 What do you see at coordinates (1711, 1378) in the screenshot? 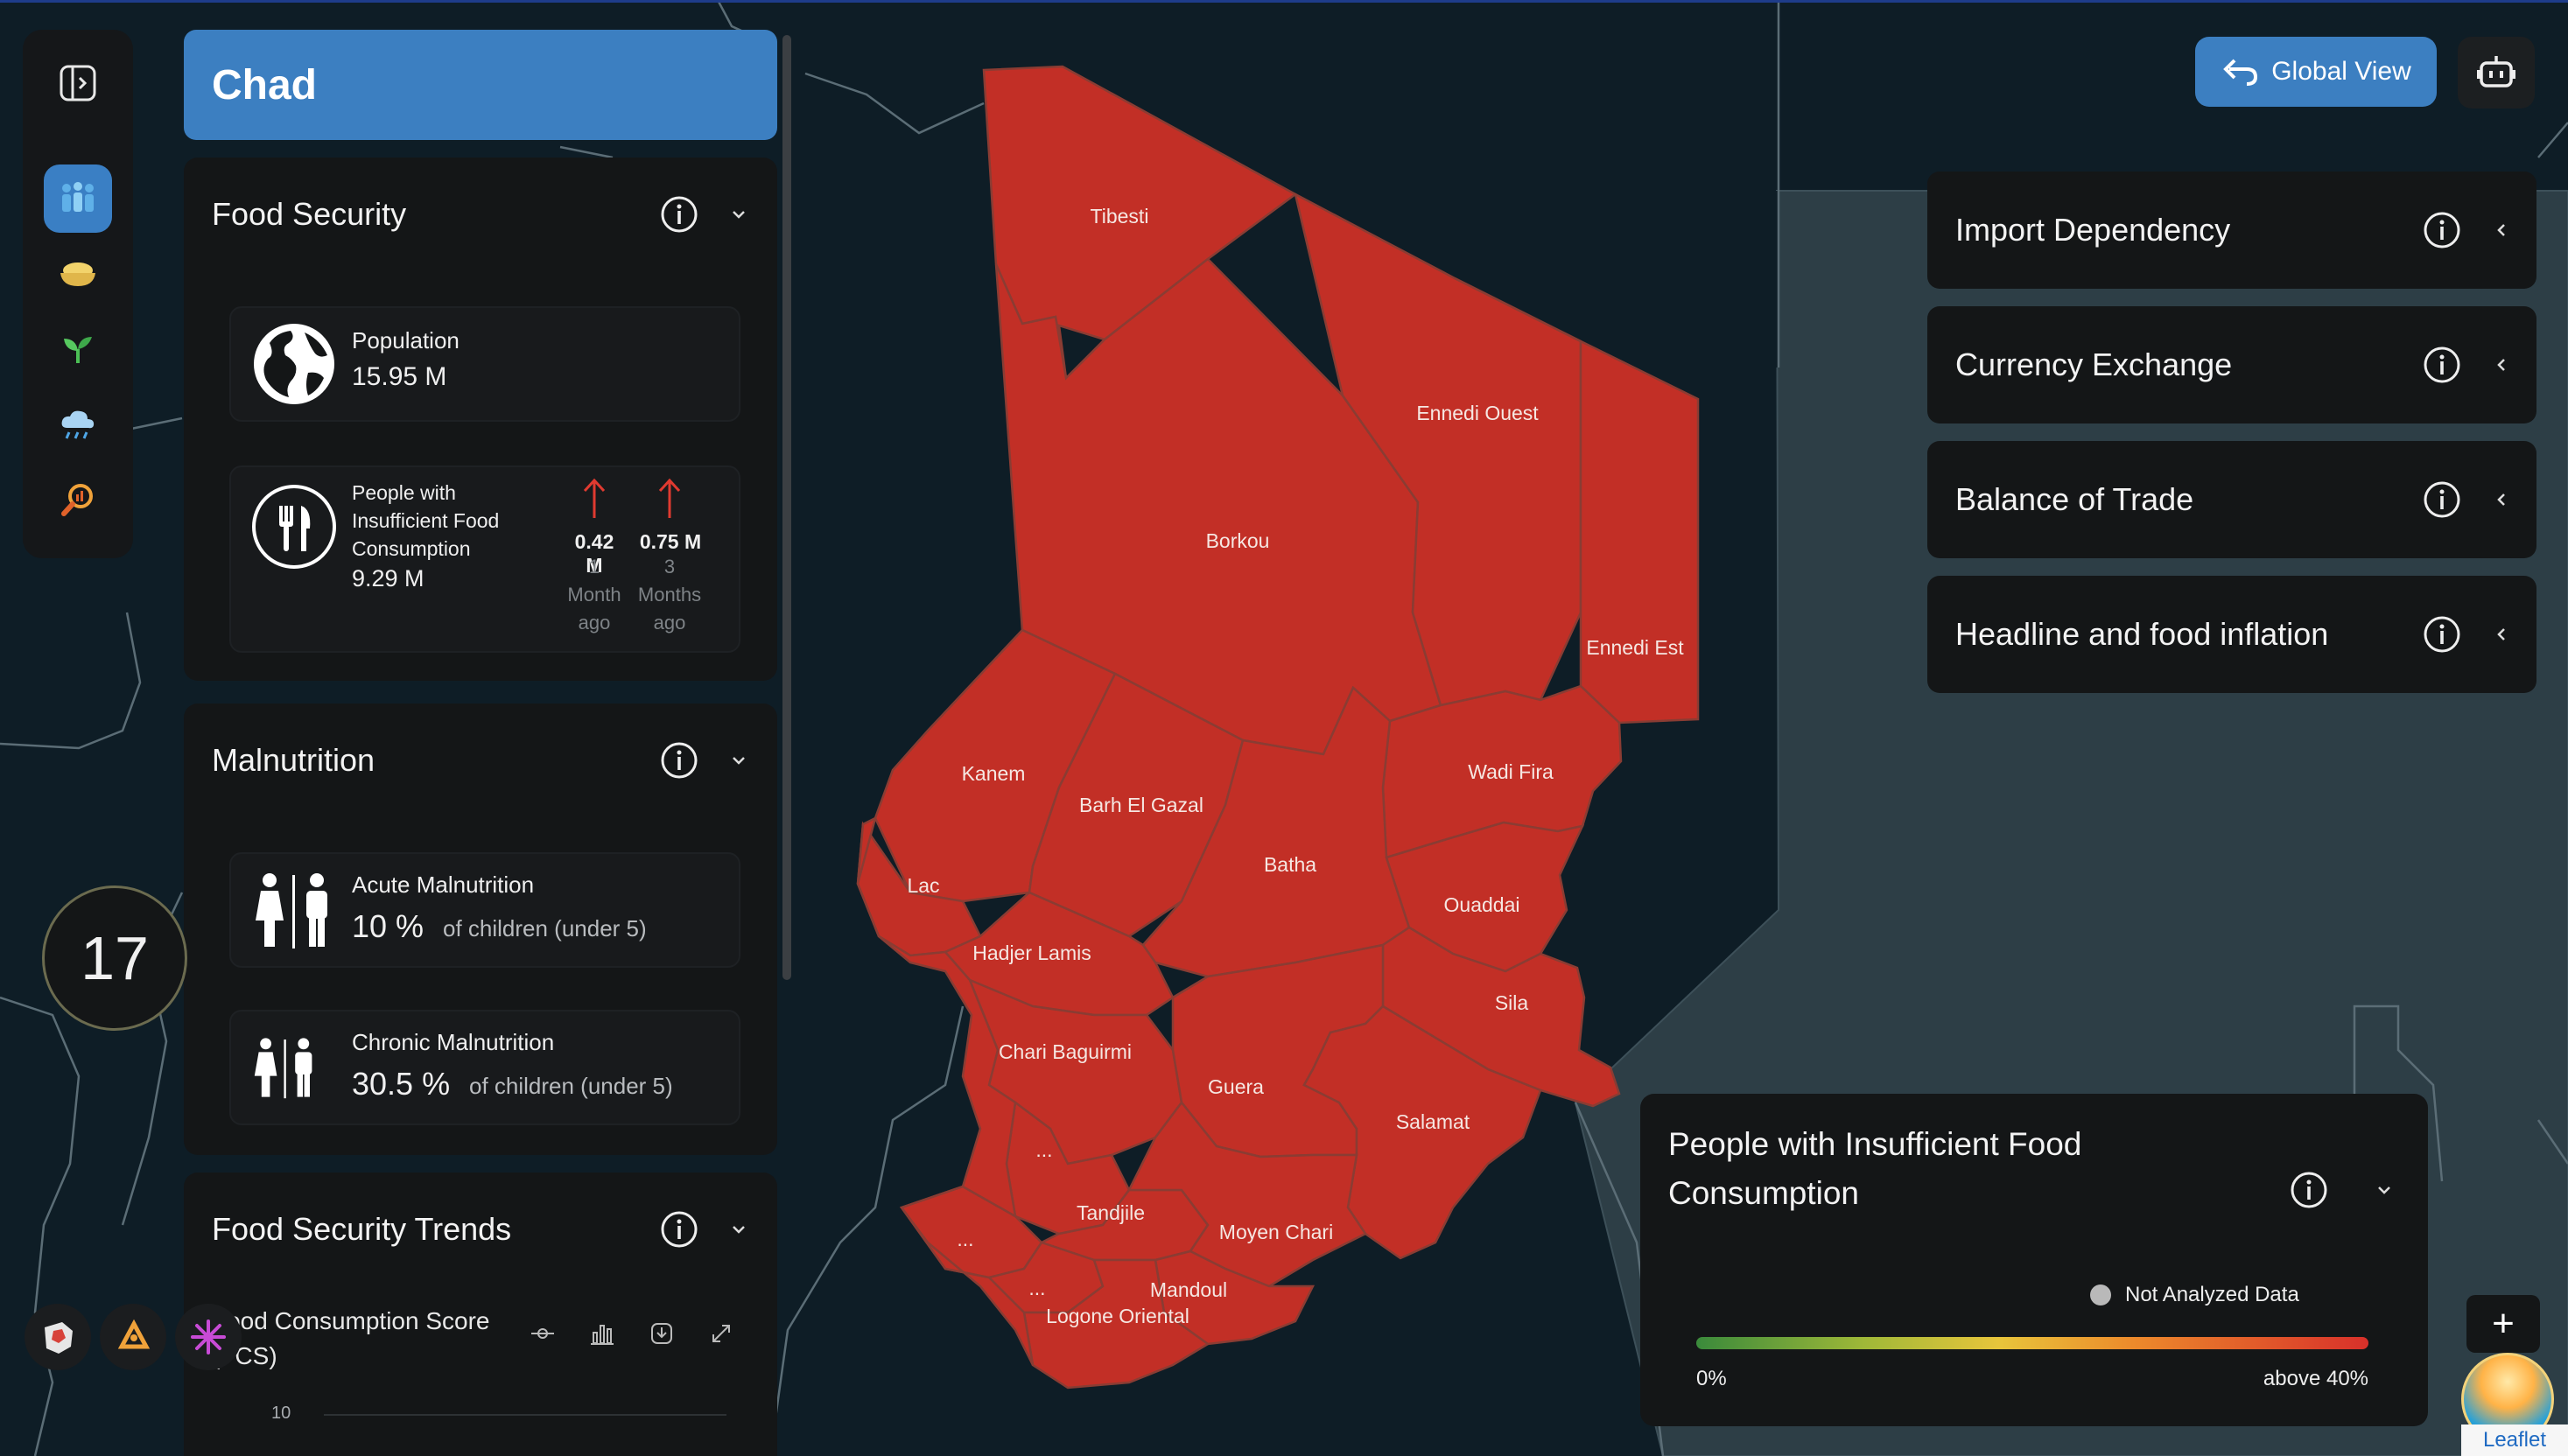
I see `legend-min-label: 0%` at bounding box center [1711, 1378].